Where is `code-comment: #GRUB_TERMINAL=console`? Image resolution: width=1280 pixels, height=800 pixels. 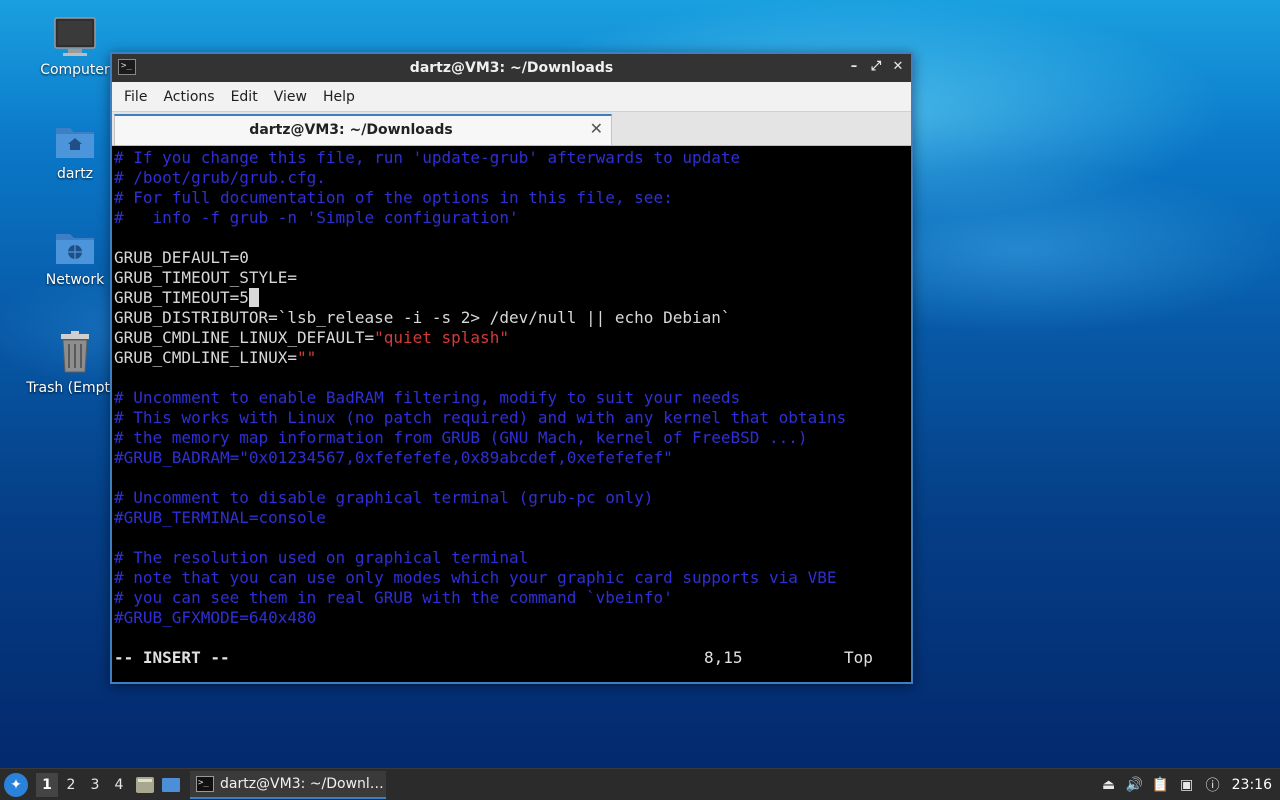 code-comment: #GRUB_TERMINAL=console is located at coordinates (220, 517).